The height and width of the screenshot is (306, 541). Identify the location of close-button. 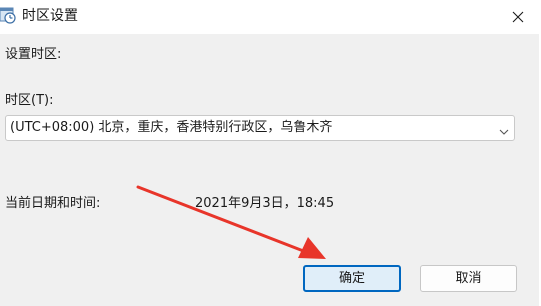
(518, 17).